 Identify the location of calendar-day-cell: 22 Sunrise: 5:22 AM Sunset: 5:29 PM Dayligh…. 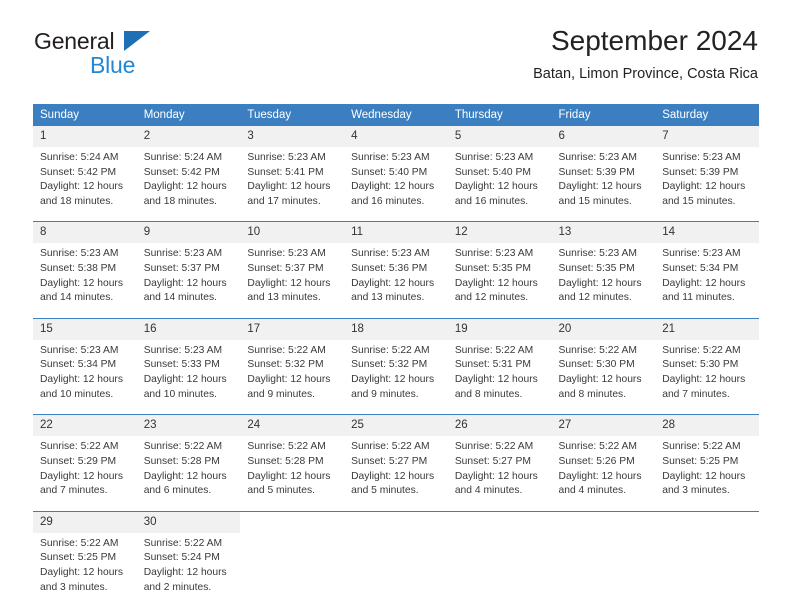
(85, 456).